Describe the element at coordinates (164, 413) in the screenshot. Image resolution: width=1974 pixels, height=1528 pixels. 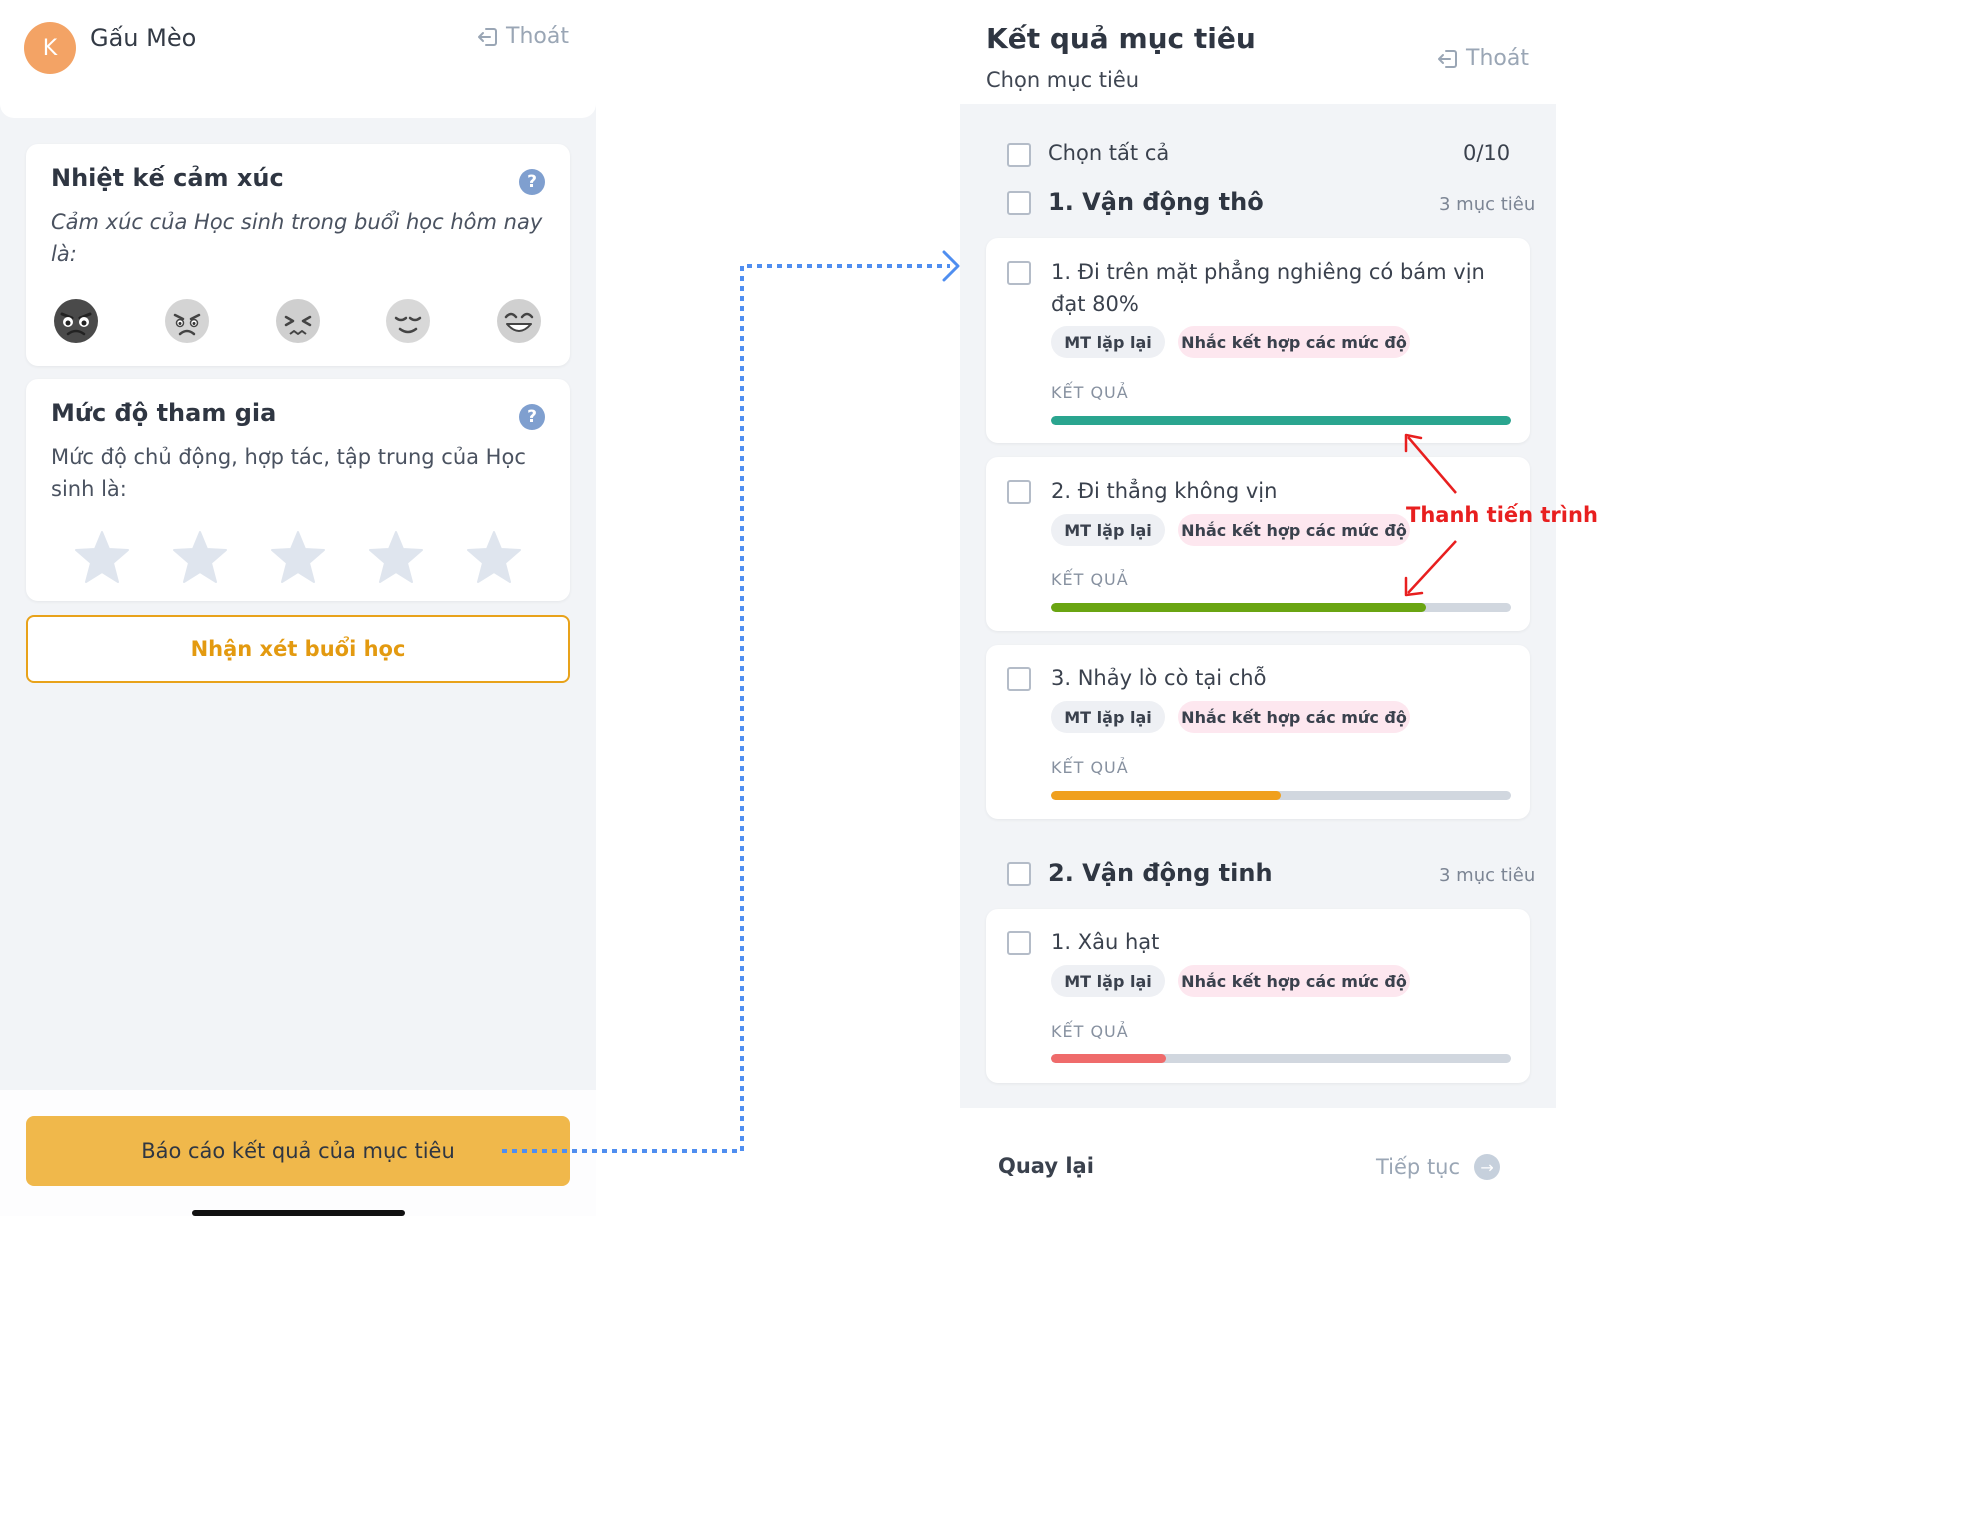
I see `participation-title: Mức độ tham gia` at that location.